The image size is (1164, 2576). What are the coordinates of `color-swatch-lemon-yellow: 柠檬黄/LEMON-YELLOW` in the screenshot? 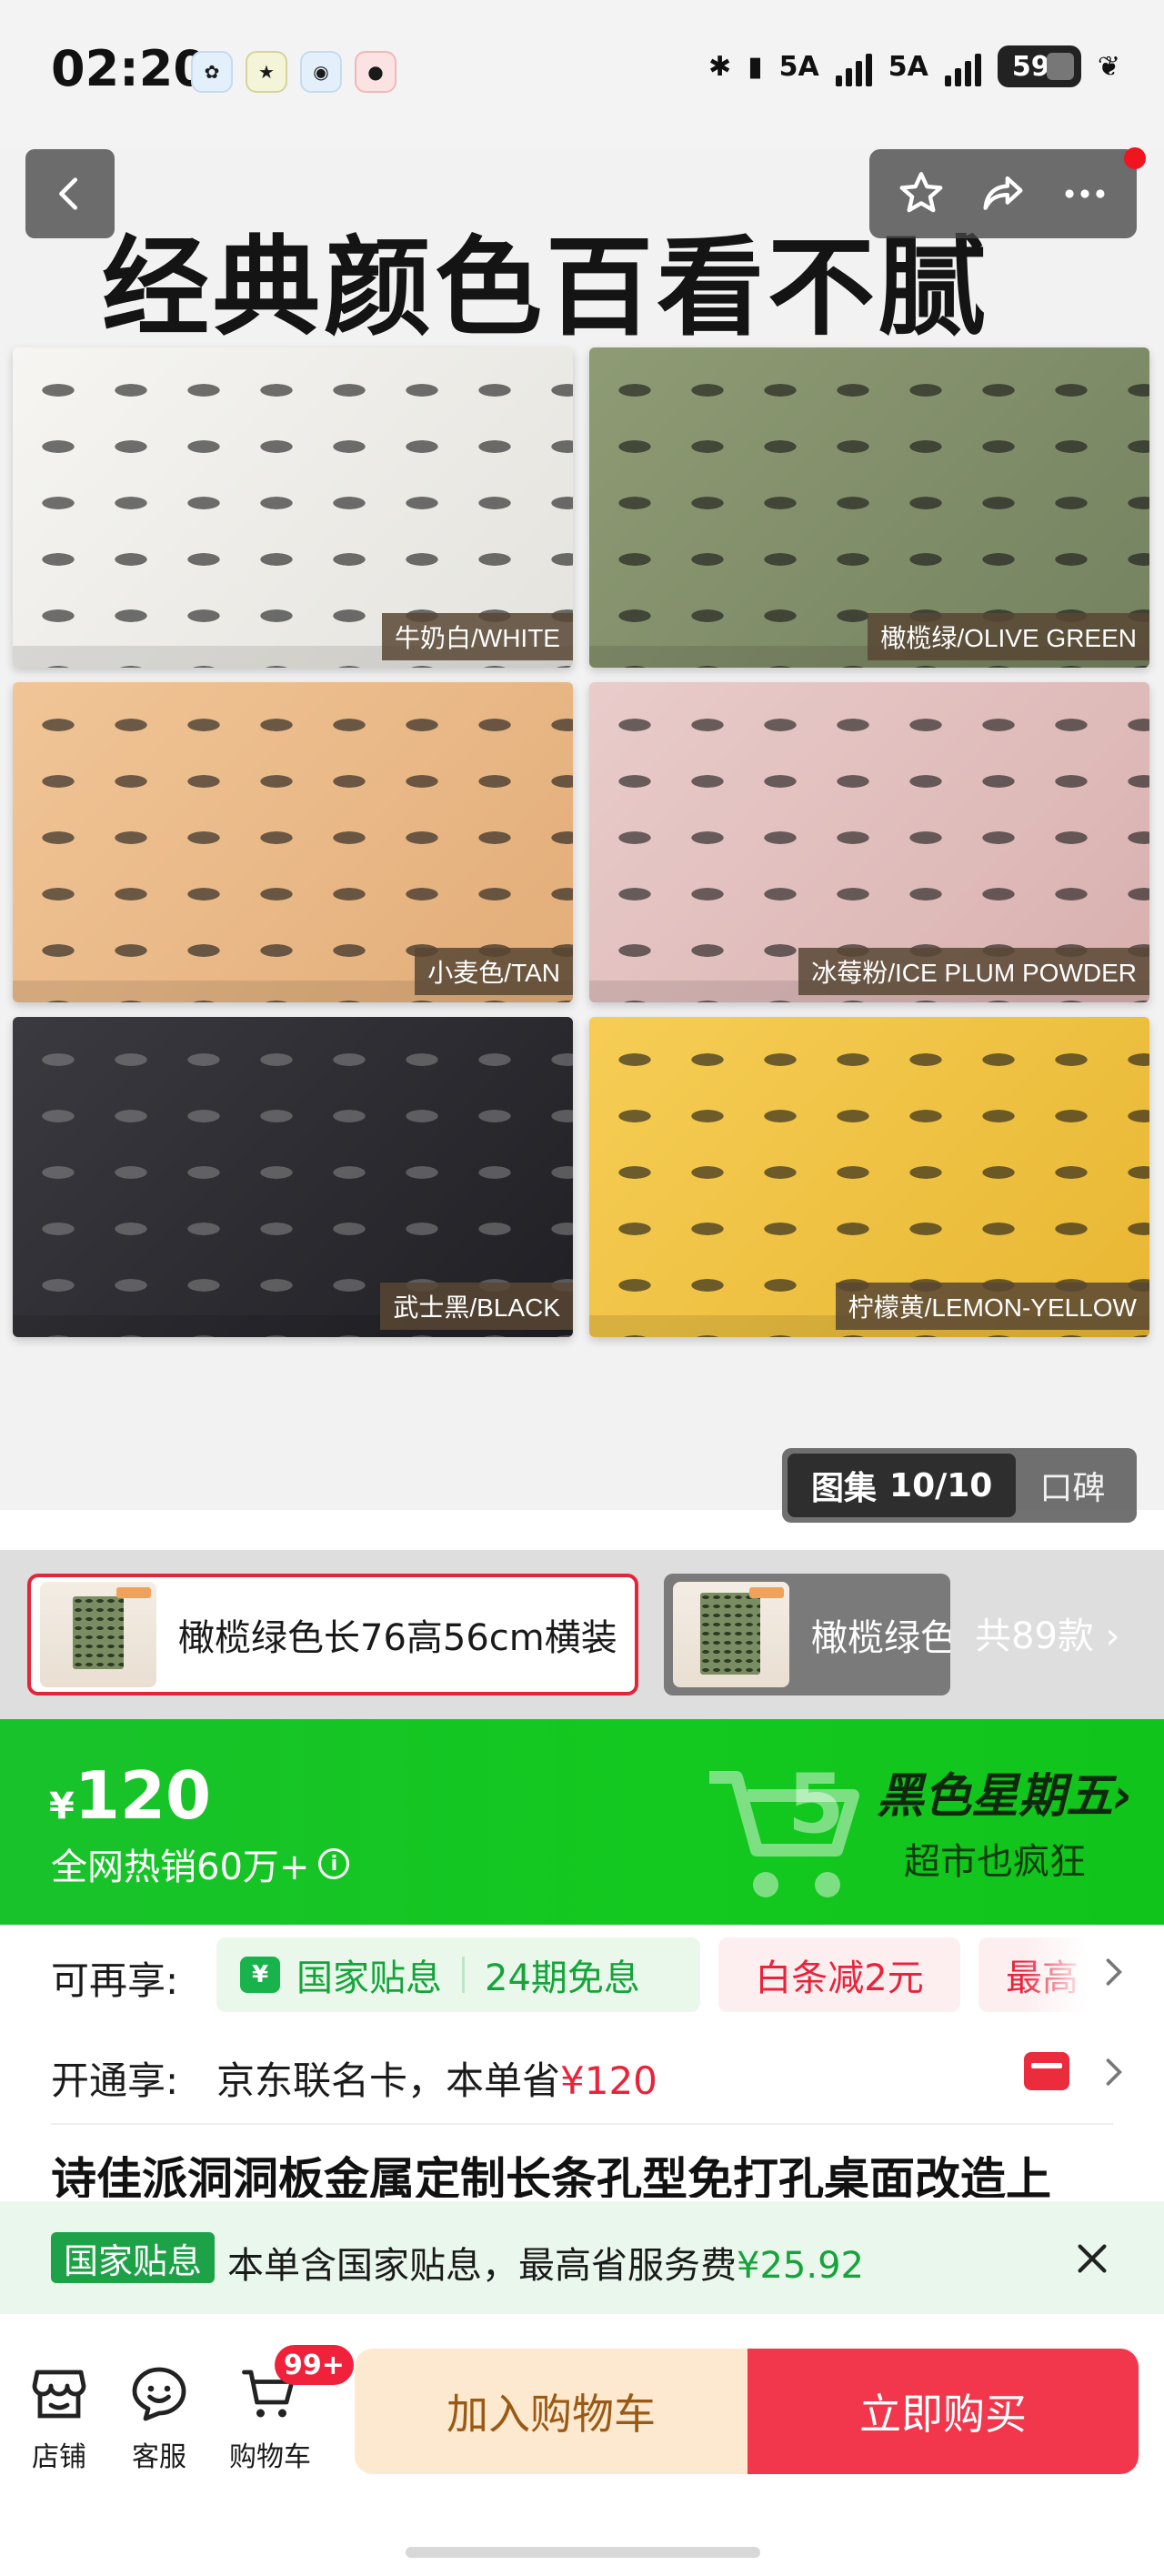 It's located at (869, 1177).